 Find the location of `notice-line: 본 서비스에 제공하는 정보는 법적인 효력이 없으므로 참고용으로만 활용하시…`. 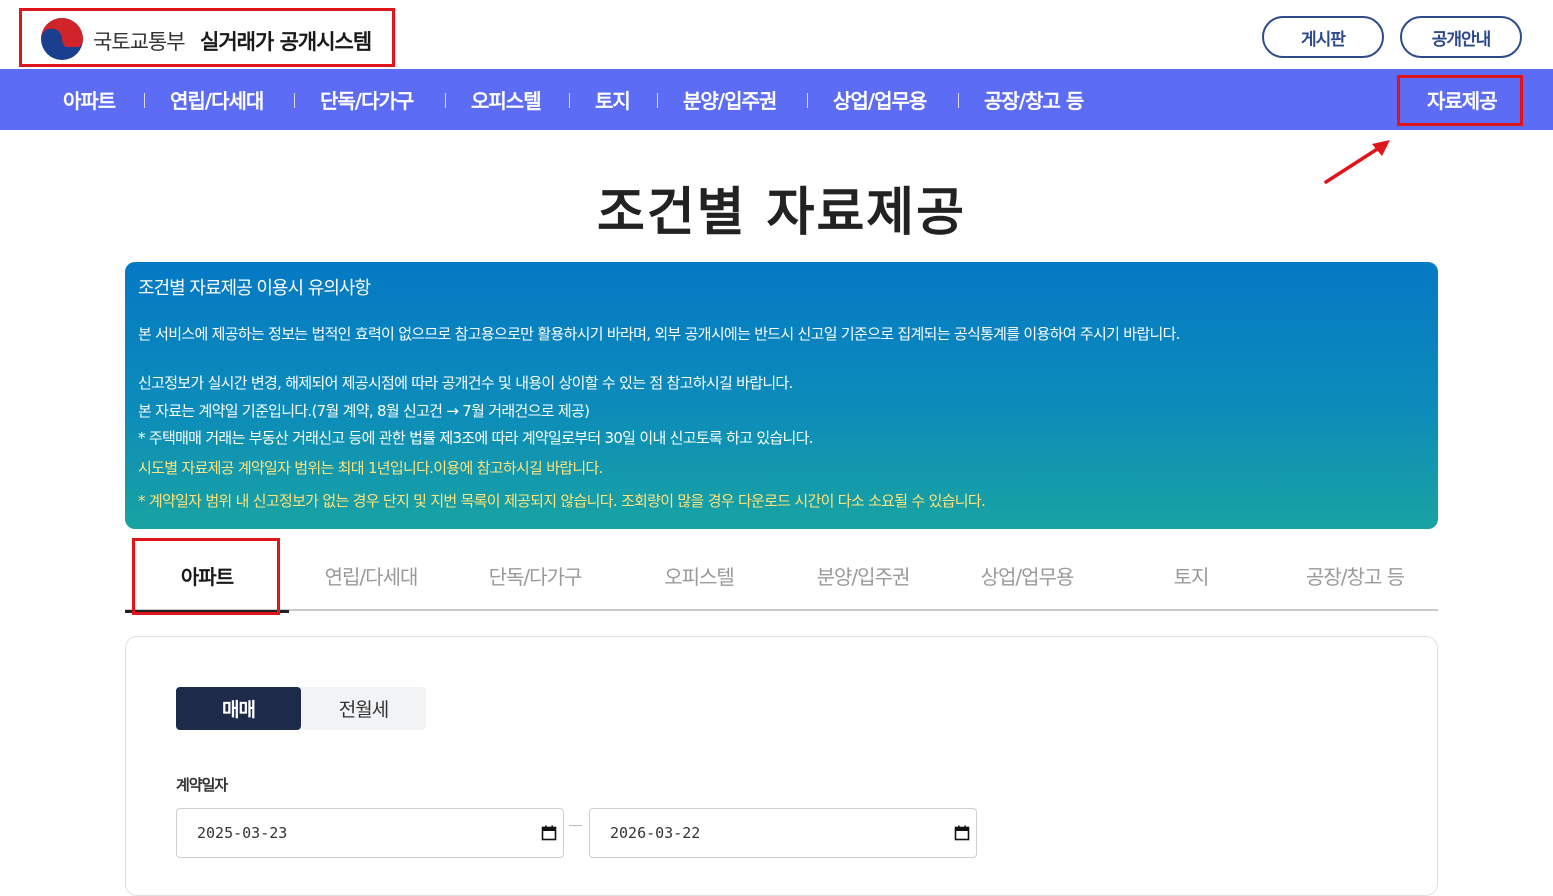

notice-line: 본 서비스에 제공하는 정보는 법적인 효력이 없으므로 참고용으로만 활용하시… is located at coordinates (659, 334).